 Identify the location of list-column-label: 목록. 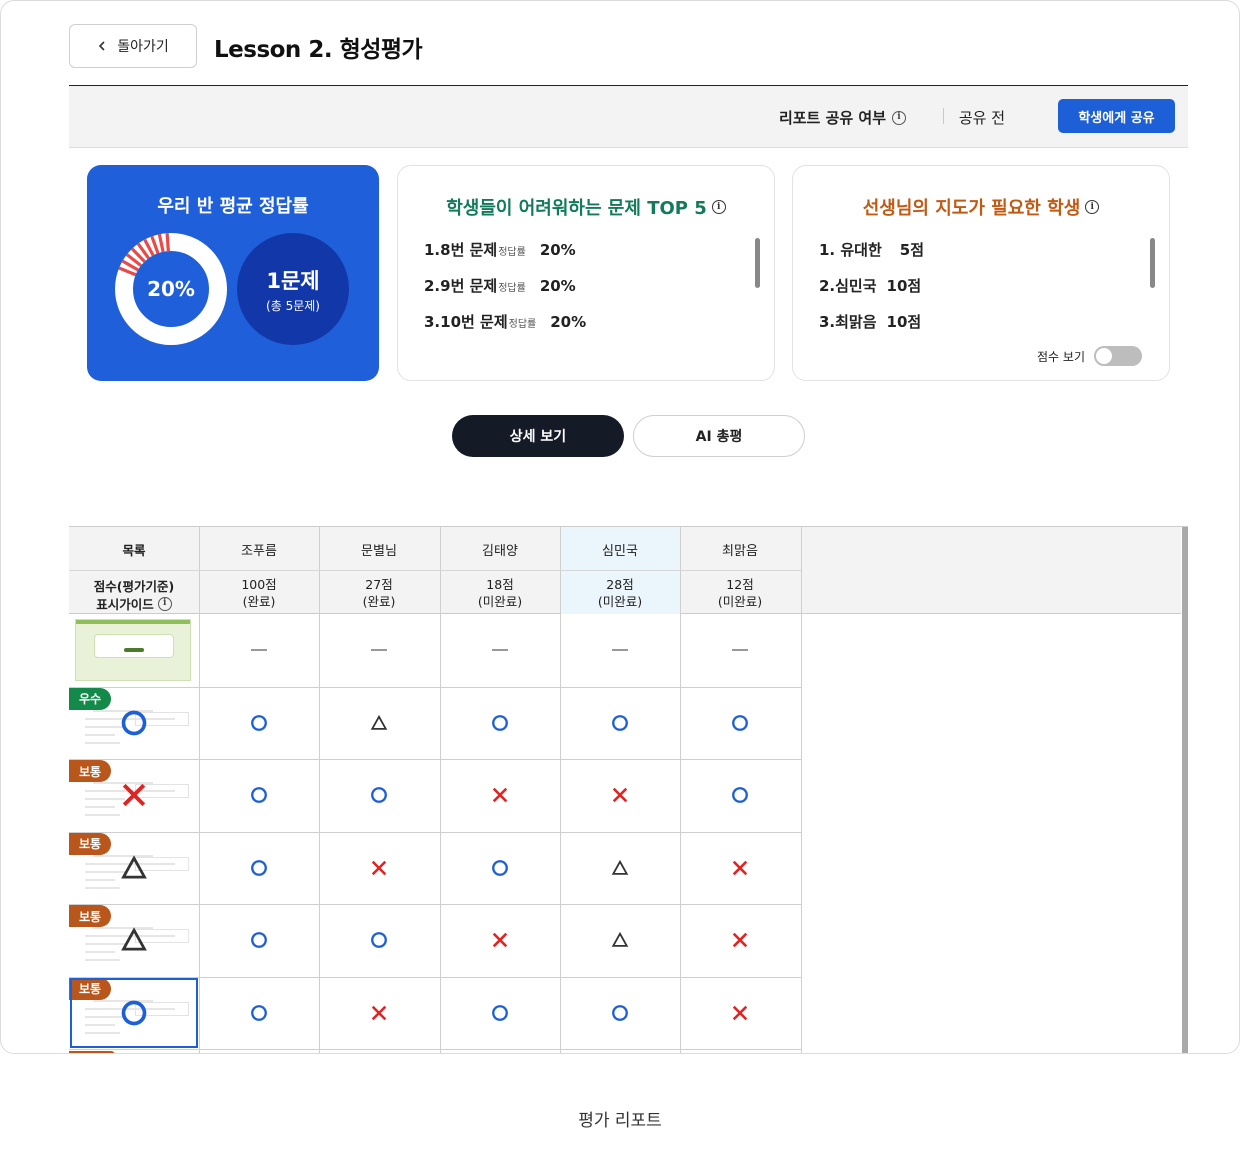
(134, 550).